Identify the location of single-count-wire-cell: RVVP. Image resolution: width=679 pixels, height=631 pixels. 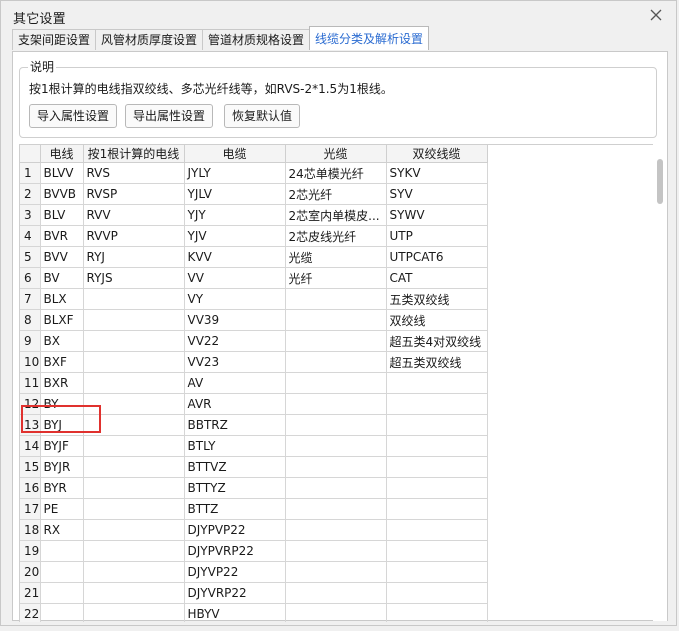
(134, 236).